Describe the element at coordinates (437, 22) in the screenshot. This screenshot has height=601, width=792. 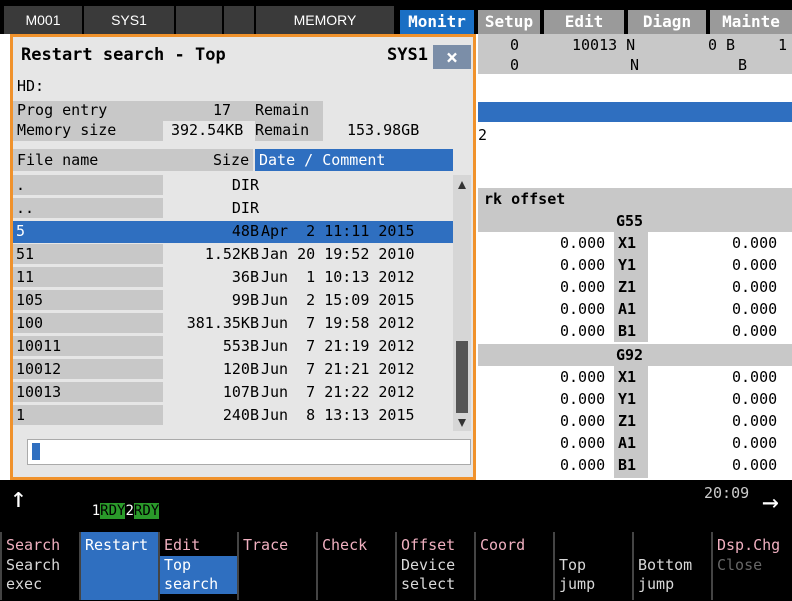
I see `tab-monitor: Monitr` at that location.